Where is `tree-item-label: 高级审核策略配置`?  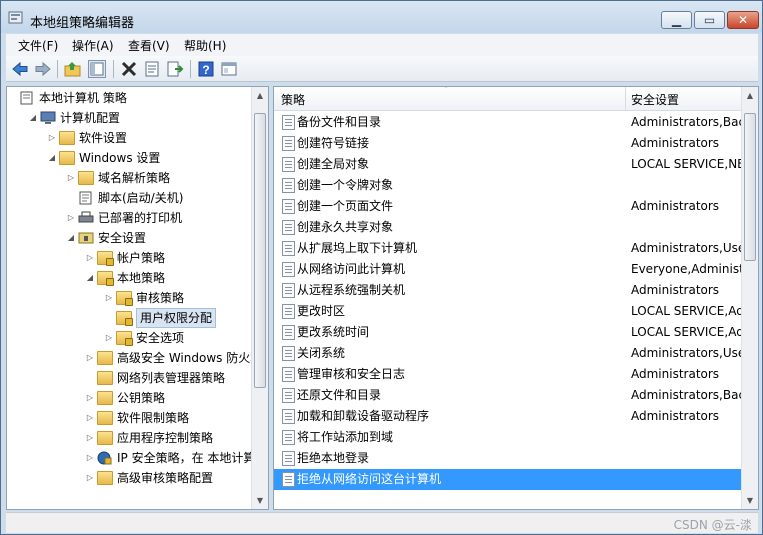
tree-item-label: 高级审核策略配置 is located at coordinates (165, 478).